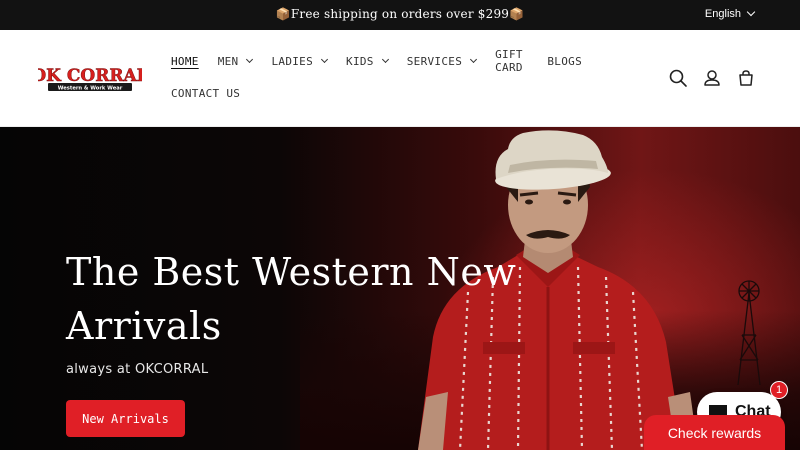 The image size is (800, 450). I want to click on cart-icon, so click(746, 78).